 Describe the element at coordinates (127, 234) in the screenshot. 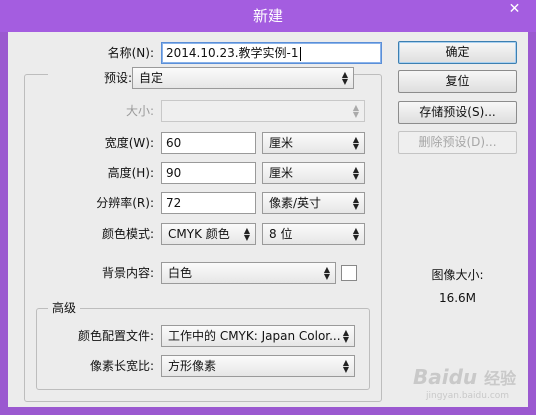

I see `color-mode-label: 颜色模式:` at that location.